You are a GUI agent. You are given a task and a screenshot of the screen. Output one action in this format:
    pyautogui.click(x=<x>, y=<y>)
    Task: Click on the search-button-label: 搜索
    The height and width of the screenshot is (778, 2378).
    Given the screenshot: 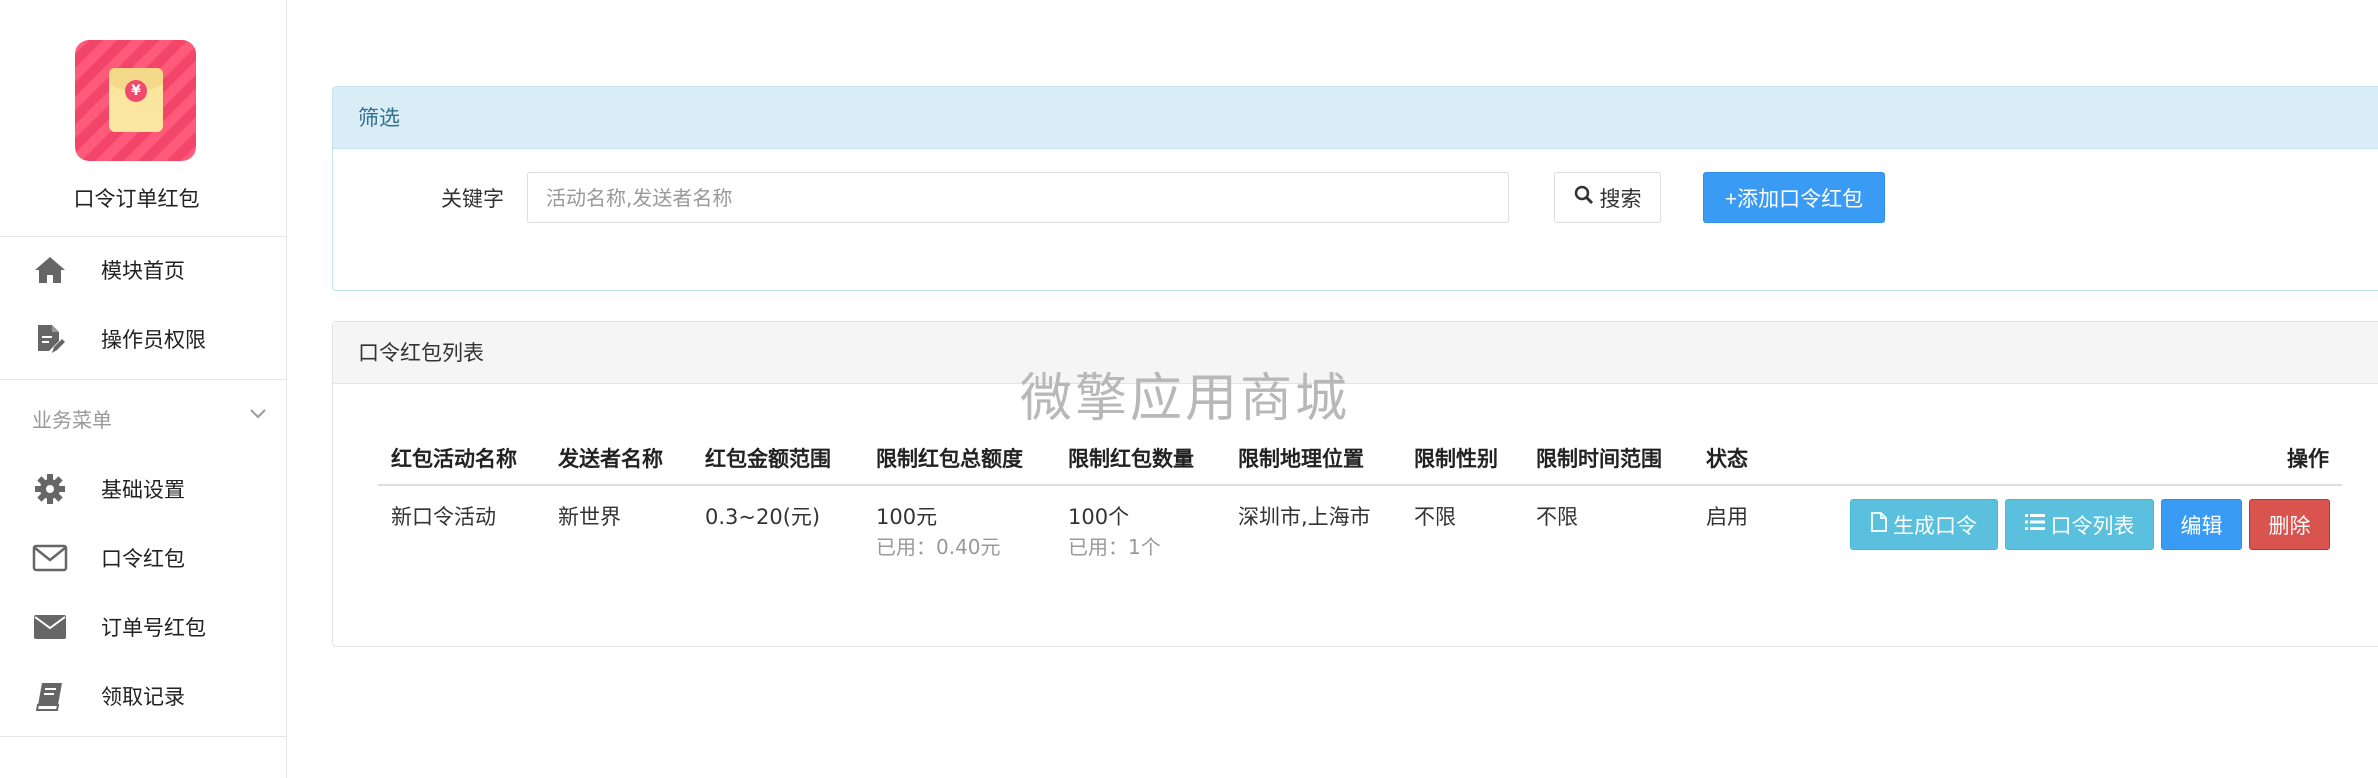 What is the action you would take?
    pyautogui.click(x=1620, y=199)
    